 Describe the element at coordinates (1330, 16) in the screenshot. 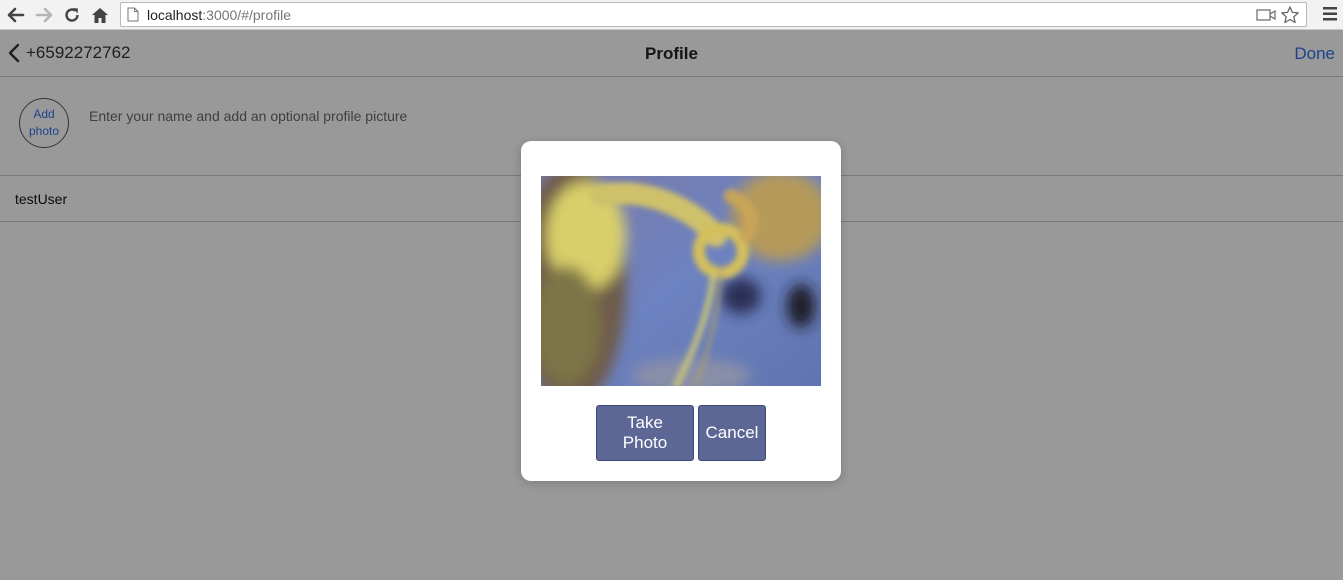

I see `browser-menu-icon` at that location.